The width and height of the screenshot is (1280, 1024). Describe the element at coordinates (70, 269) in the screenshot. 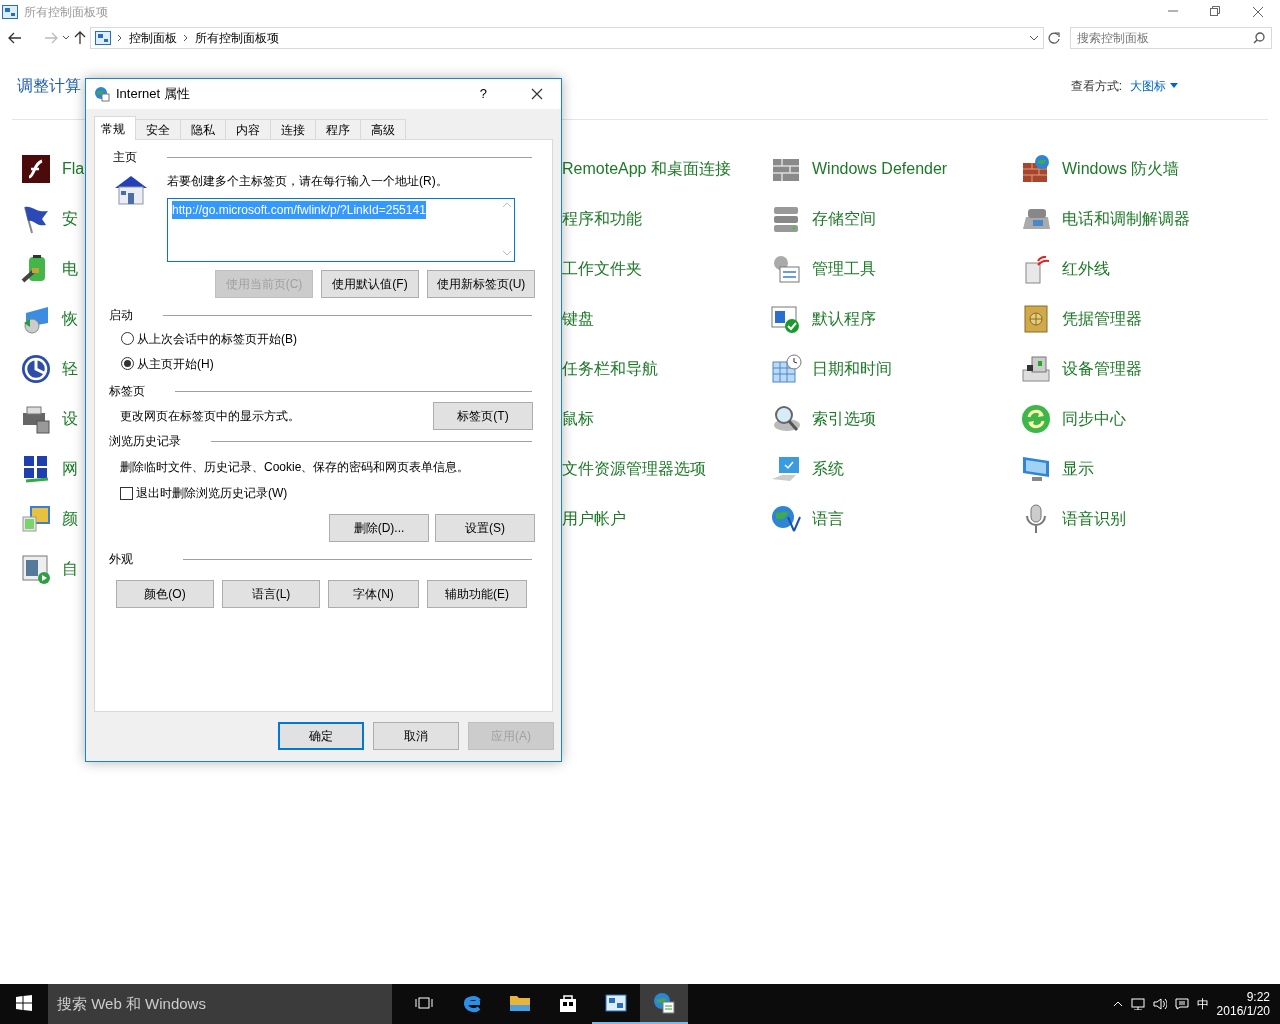

I see `control-panel-link: 电` at that location.